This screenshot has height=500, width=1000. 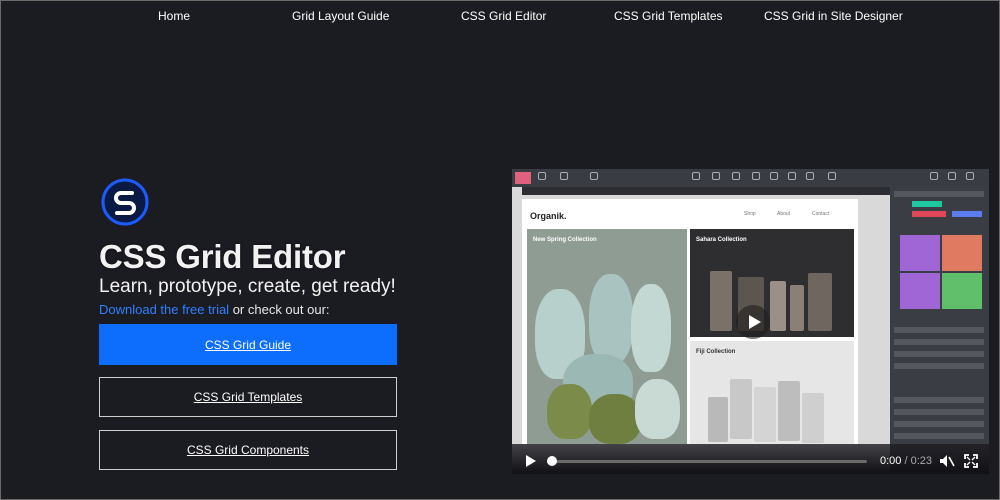 What do you see at coordinates (668, 16) in the screenshot?
I see `nav-css-grid-templates: CSS Grid Templates` at bounding box center [668, 16].